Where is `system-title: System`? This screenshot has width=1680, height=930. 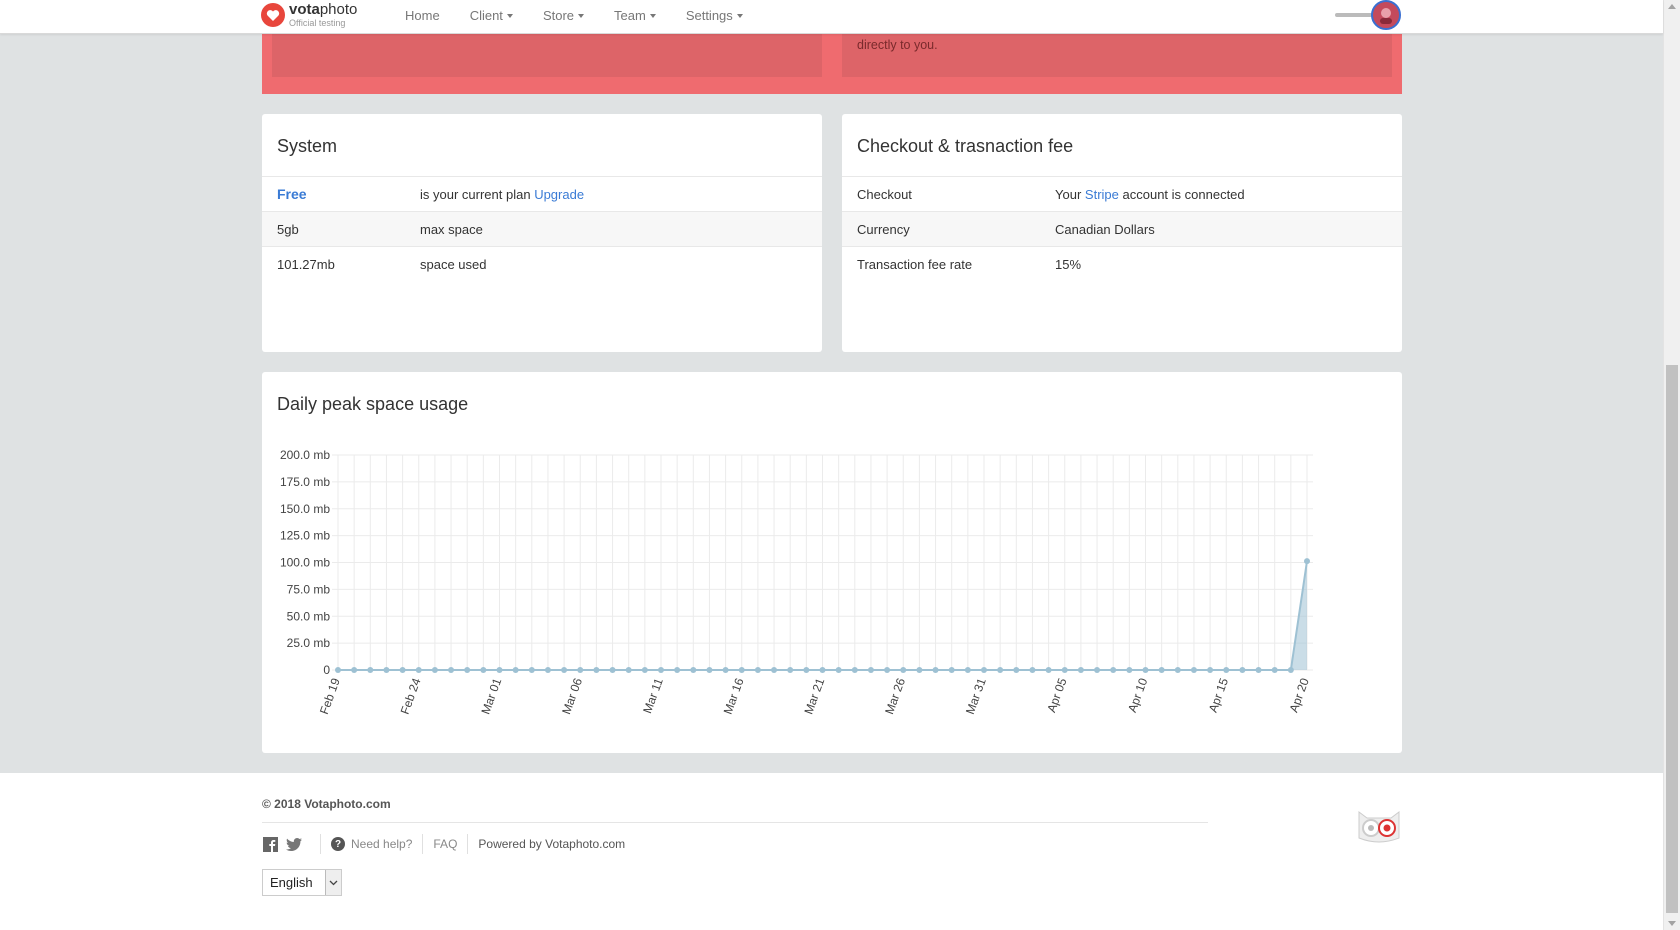
system-title: System is located at coordinates (542, 145).